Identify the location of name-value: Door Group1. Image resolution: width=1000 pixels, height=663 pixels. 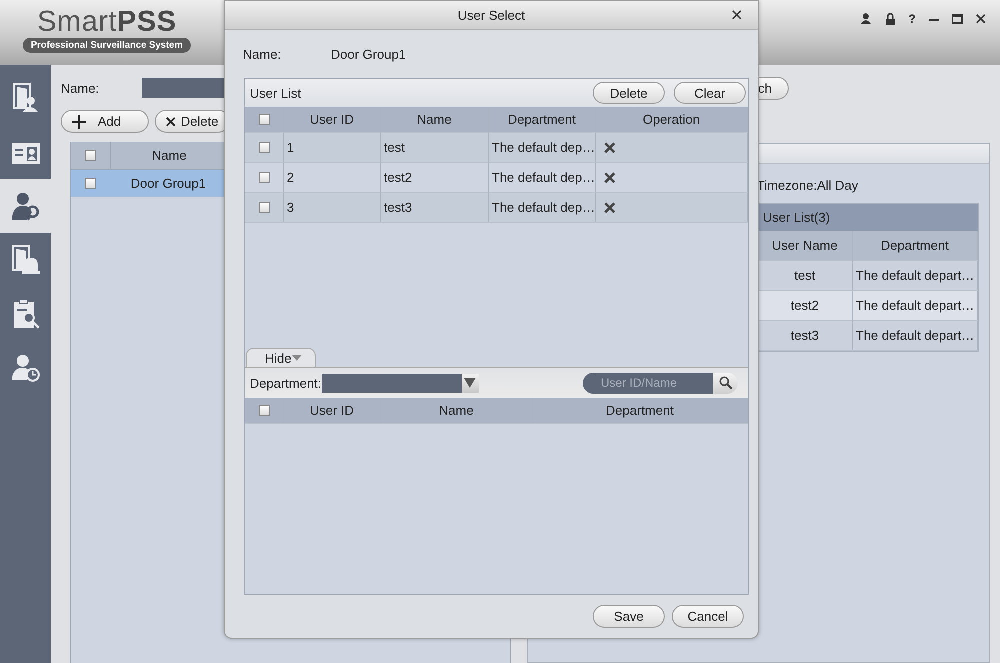
(368, 54).